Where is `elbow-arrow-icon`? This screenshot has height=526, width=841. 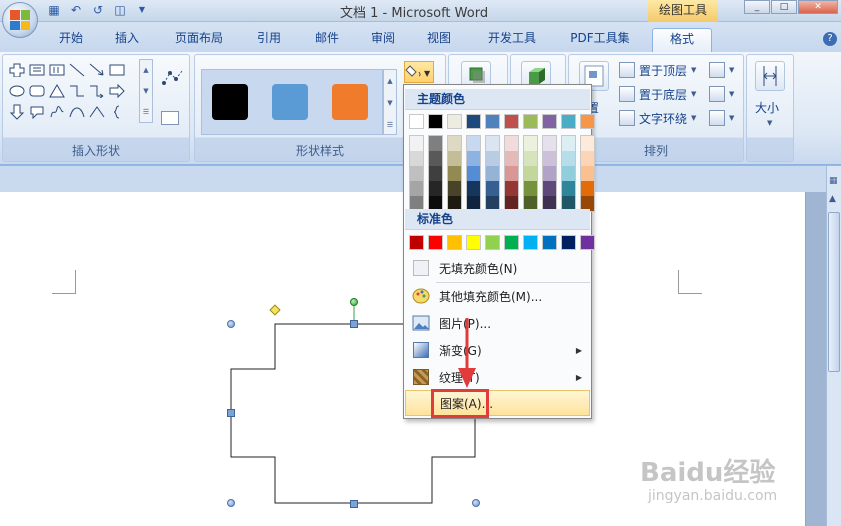
elbow-arrow-icon is located at coordinates (97, 91).